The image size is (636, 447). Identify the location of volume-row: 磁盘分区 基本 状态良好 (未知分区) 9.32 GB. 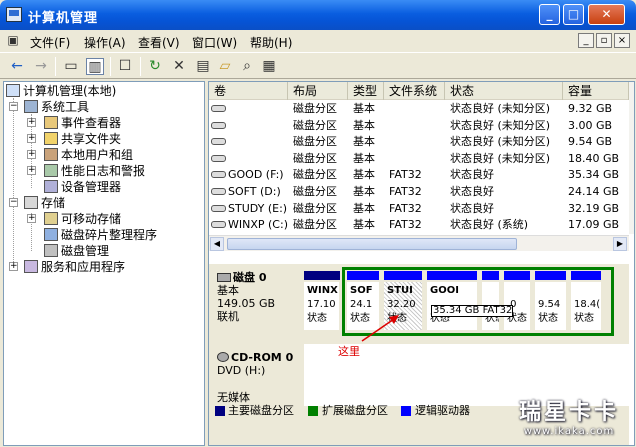
(419, 109).